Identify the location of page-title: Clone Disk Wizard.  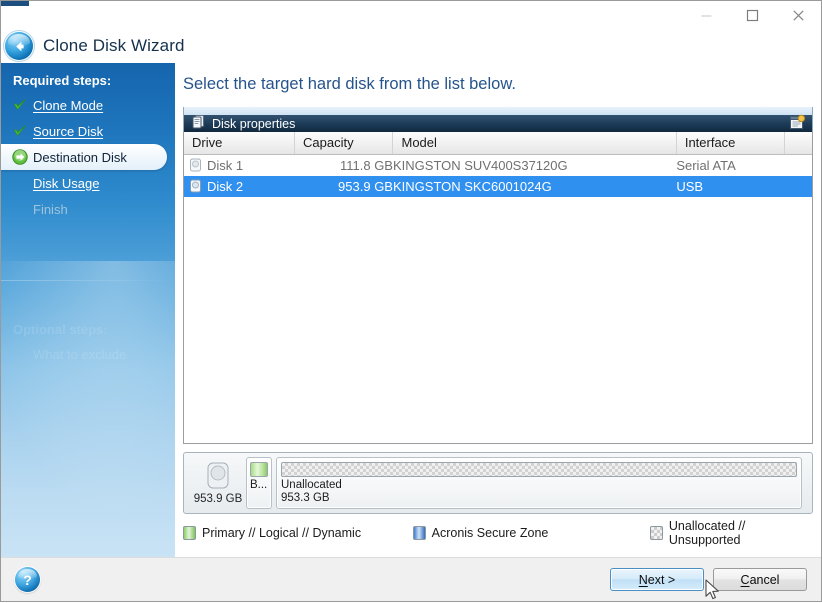
(114, 46).